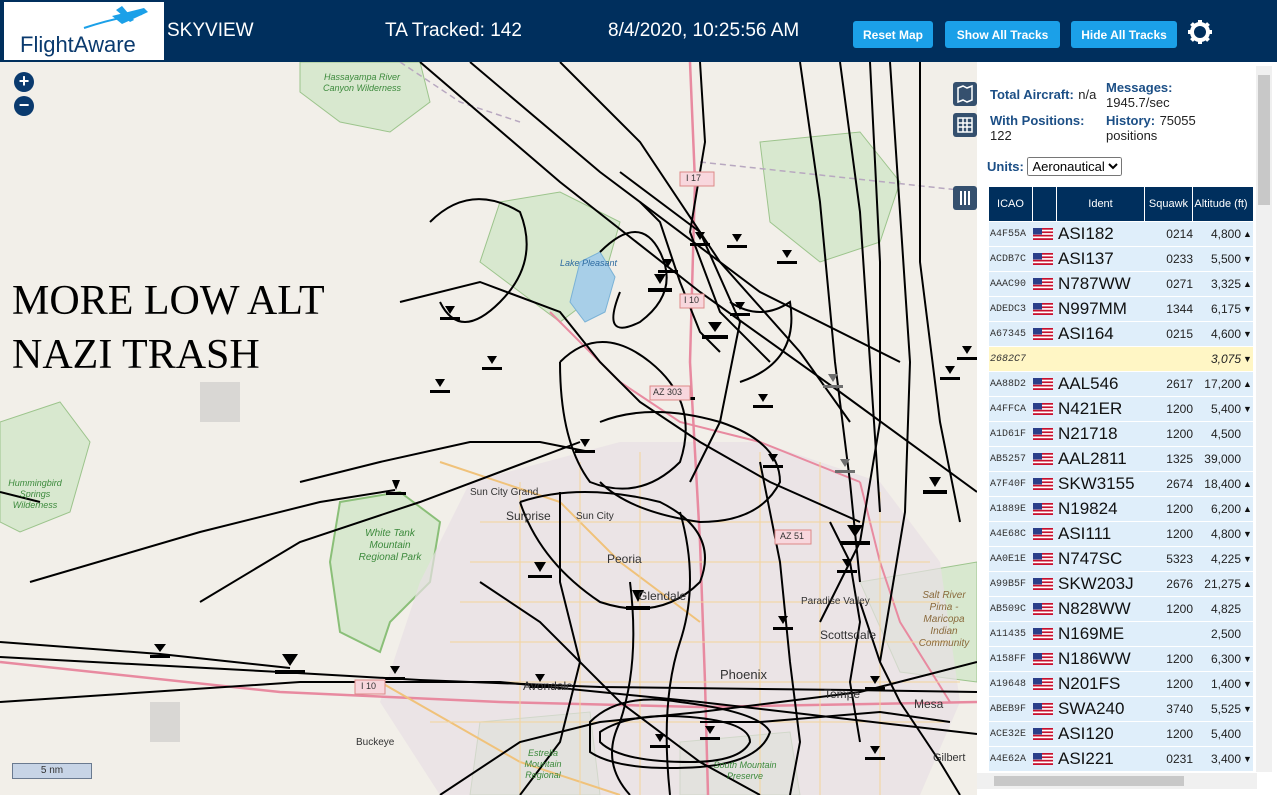 This screenshot has width=1277, height=795. What do you see at coordinates (1121, 259) in the screenshot?
I see `table-row: ACDB7C ASI137 0233 5,500 ▼` at bounding box center [1121, 259].